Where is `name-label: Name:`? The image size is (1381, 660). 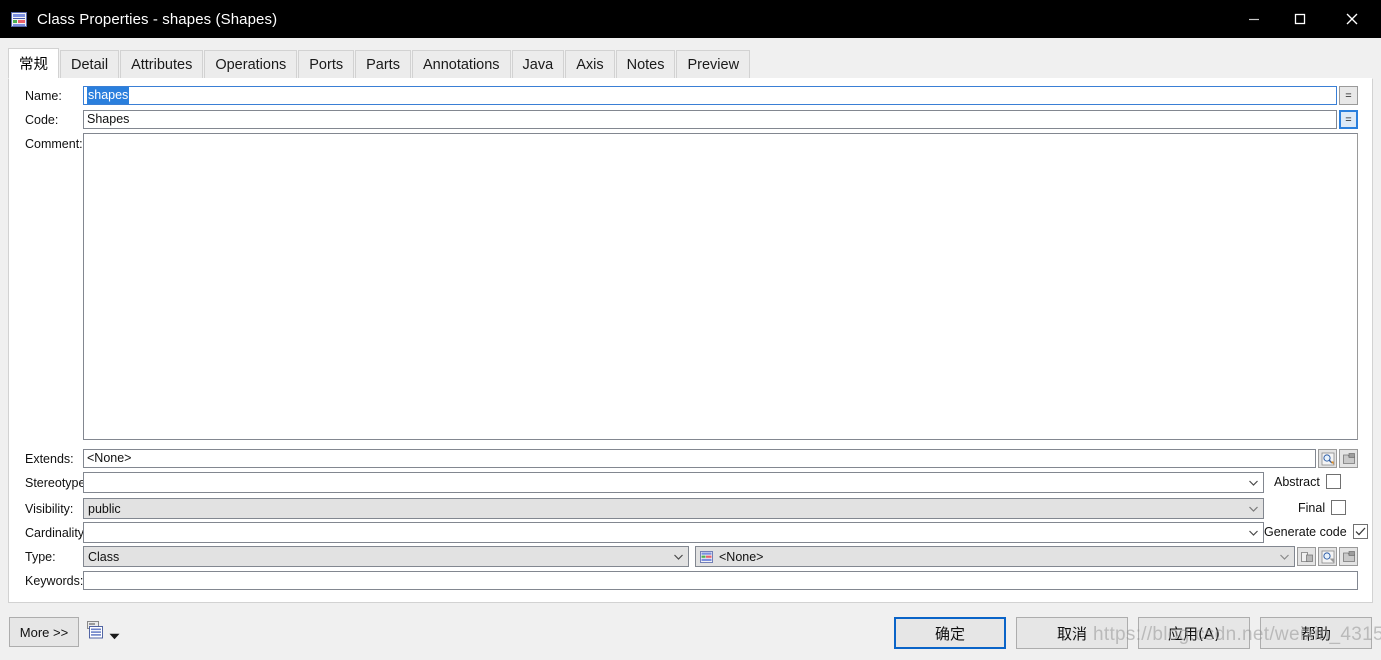 name-label: Name: is located at coordinates (43, 96).